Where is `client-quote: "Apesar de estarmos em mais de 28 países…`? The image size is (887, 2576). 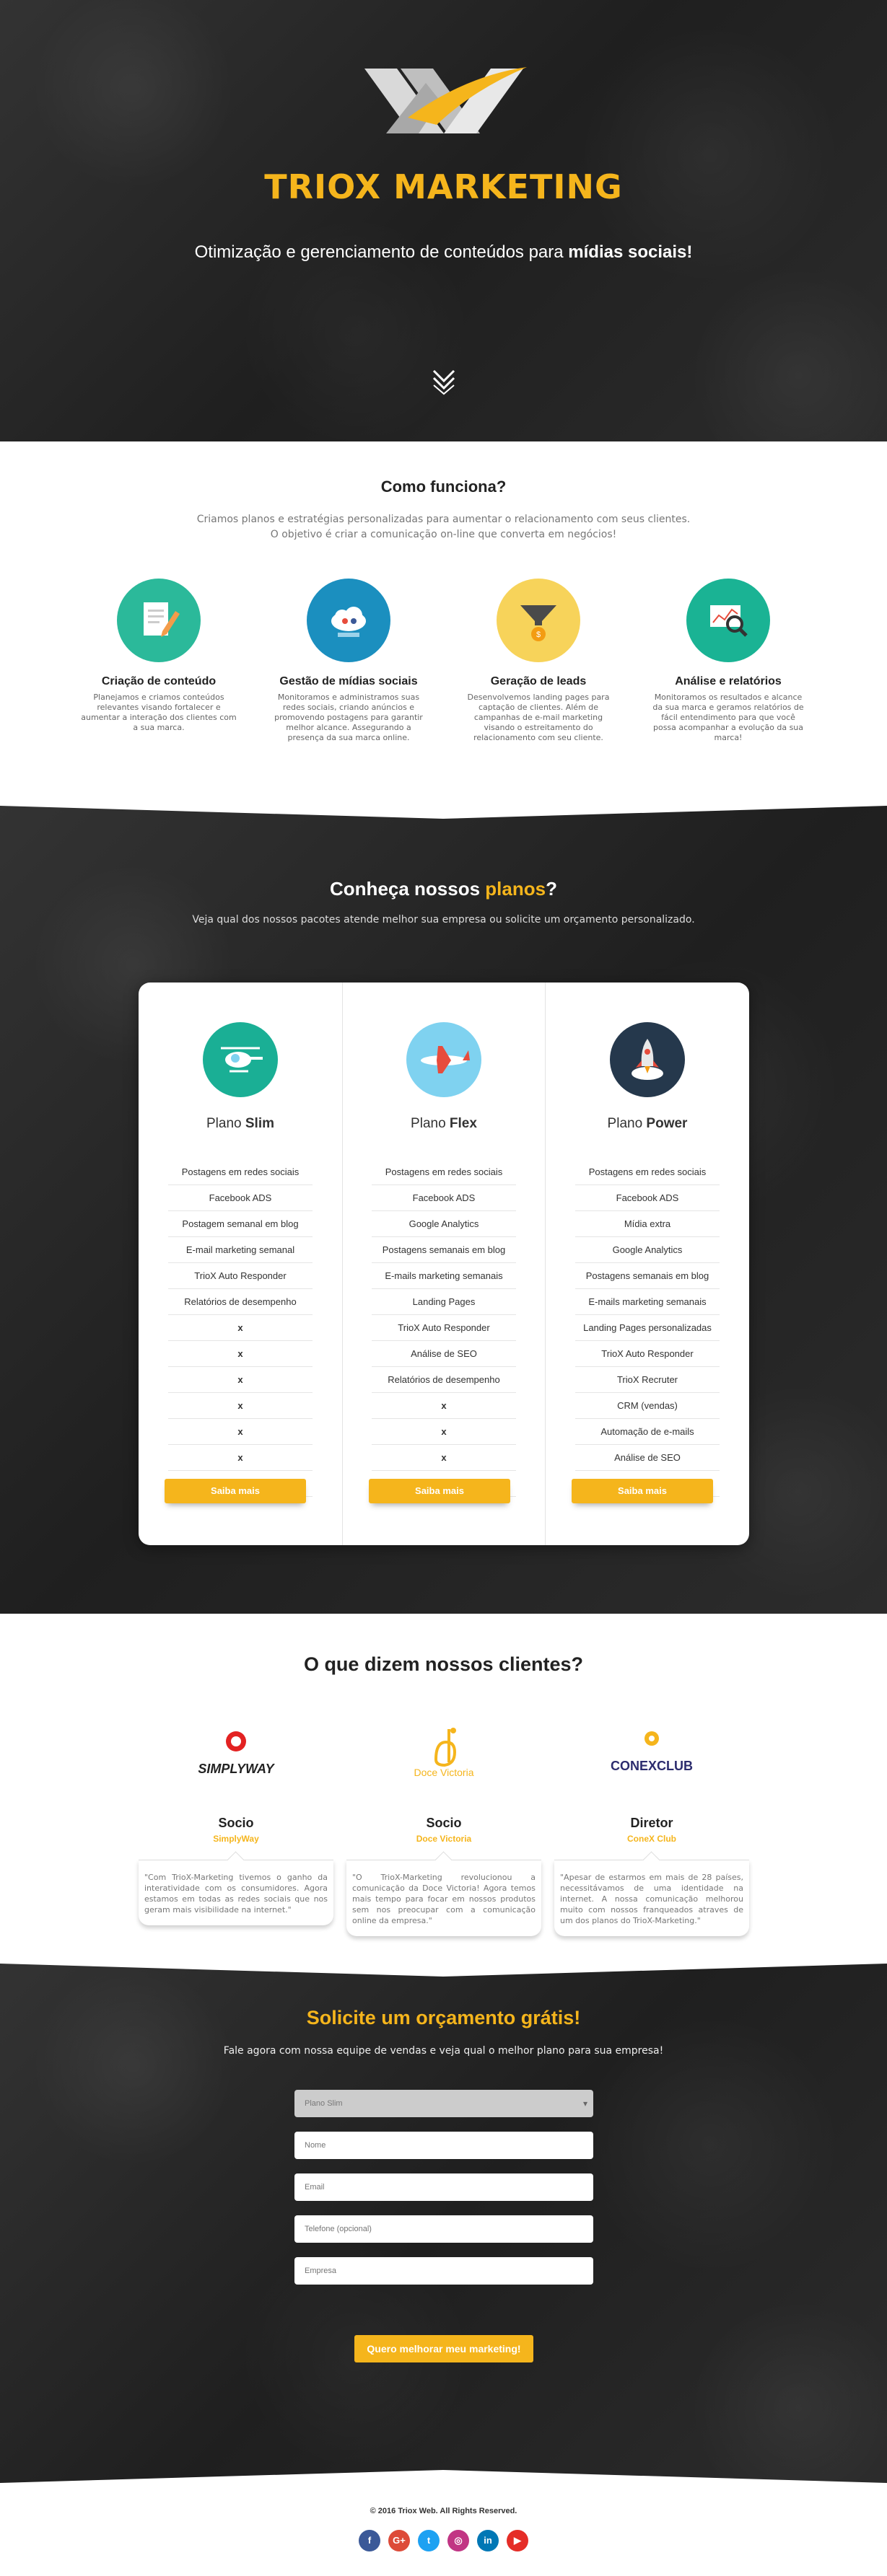
client-quote: "Apesar de estarmos em mais de 28 países… is located at coordinates (651, 1898).